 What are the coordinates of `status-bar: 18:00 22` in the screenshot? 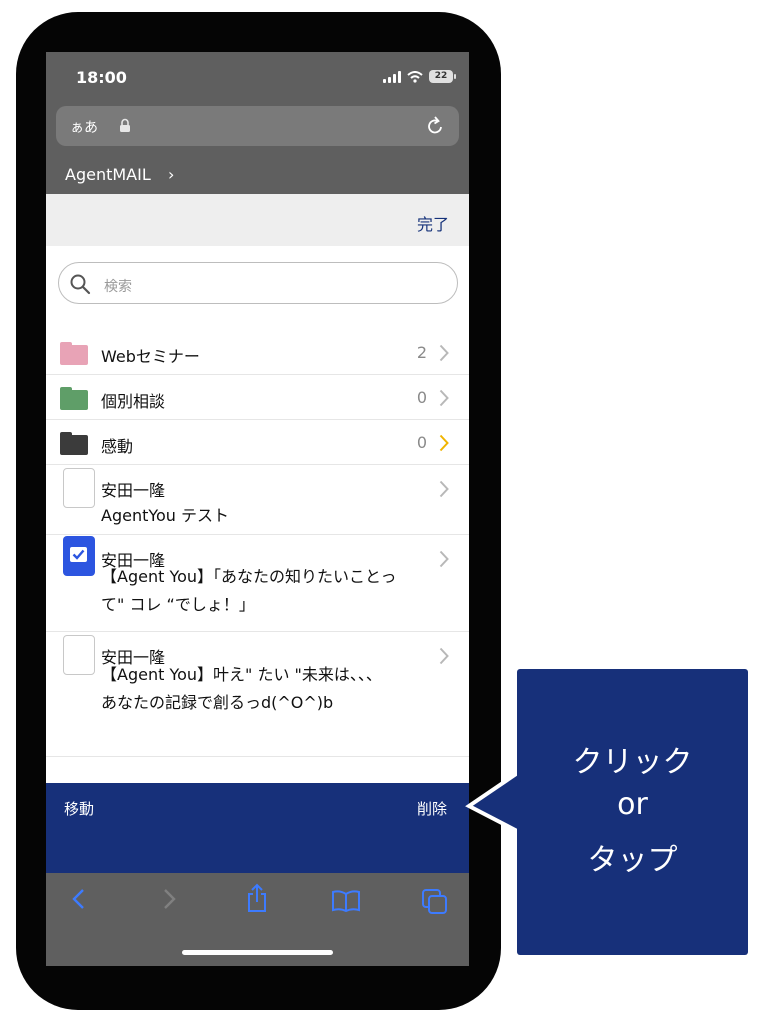 It's located at (257, 78).